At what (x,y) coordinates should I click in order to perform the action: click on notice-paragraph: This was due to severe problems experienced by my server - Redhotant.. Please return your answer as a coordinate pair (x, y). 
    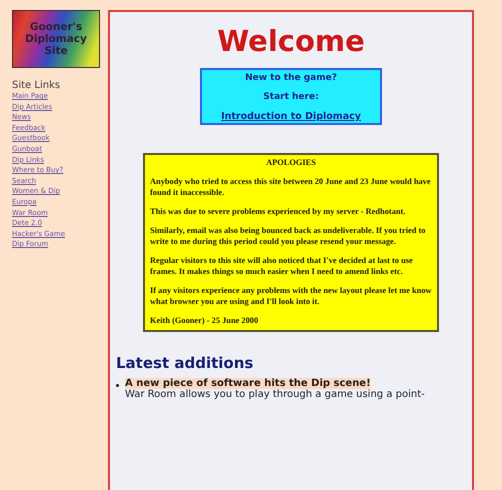
    Looking at the image, I should click on (278, 211).